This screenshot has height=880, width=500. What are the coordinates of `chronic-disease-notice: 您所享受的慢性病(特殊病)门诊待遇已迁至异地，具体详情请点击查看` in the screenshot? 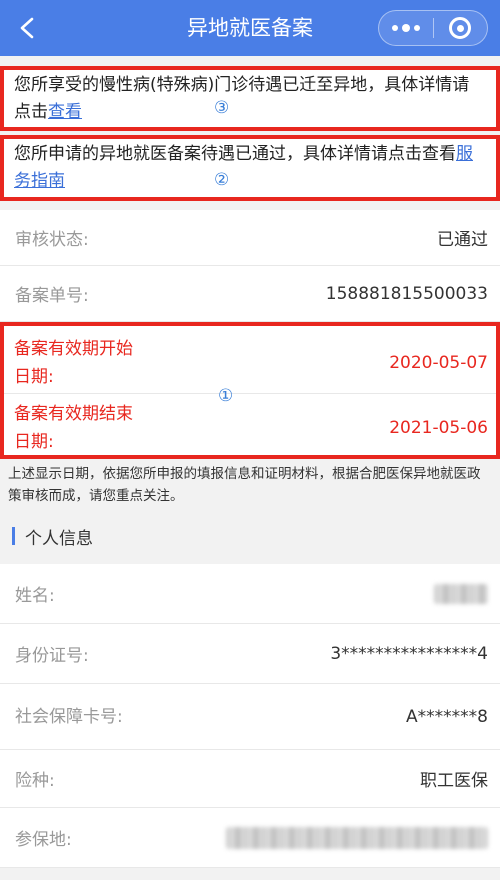 It's located at (250, 98).